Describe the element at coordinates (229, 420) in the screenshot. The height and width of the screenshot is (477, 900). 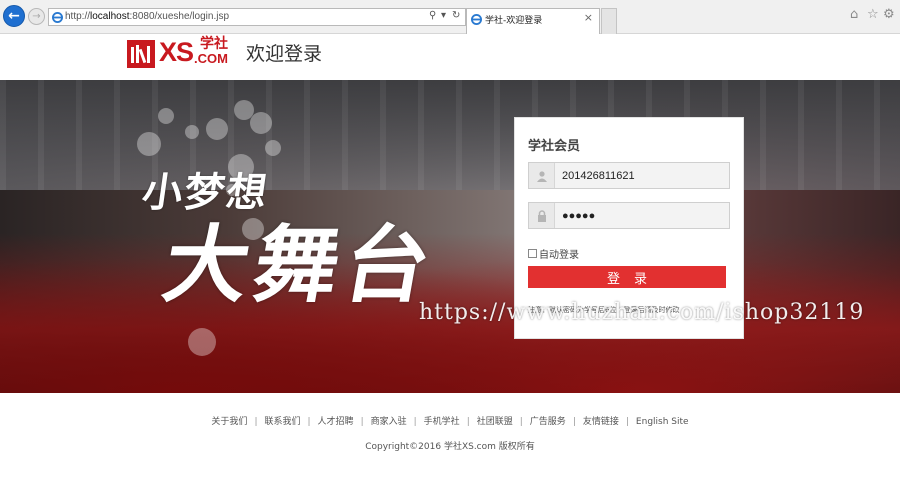
I see `footer-link-about: 关于我们` at that location.